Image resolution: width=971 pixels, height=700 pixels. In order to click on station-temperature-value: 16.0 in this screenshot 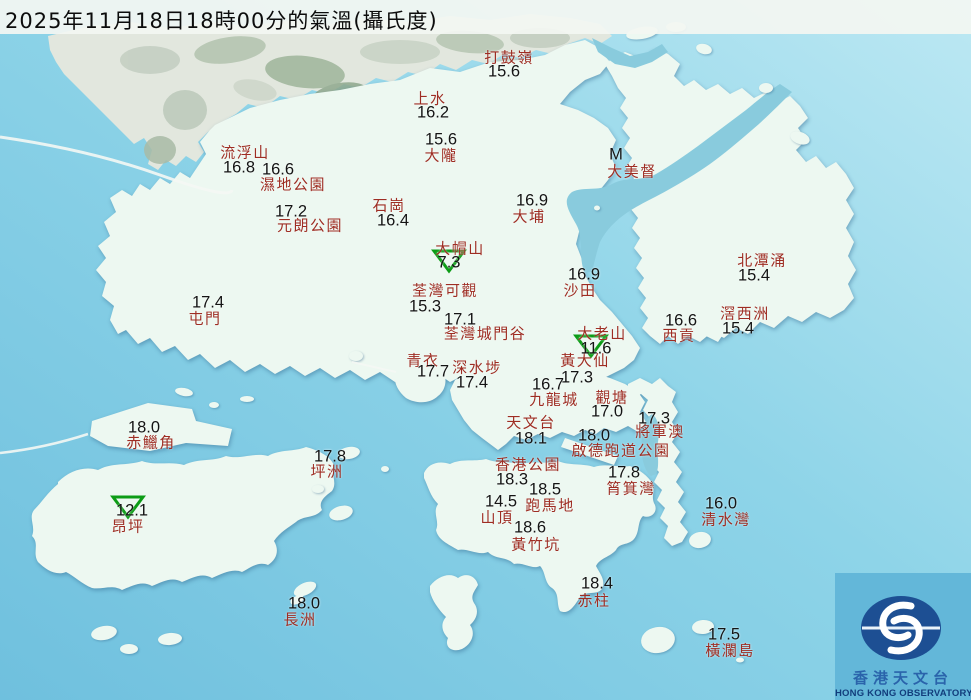, I will do `click(721, 503)`.